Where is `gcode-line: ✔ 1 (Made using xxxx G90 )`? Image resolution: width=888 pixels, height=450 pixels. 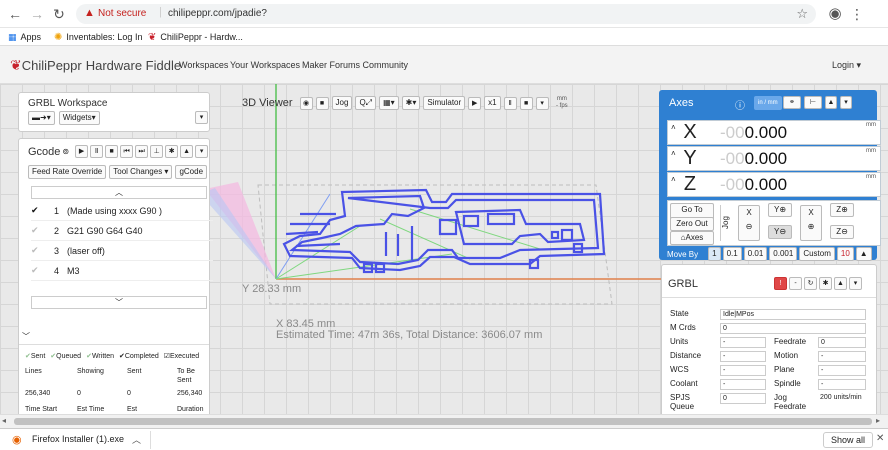 gcode-line: ✔ 1 (Made using xxxx G90 ) is located at coordinates (122, 211).